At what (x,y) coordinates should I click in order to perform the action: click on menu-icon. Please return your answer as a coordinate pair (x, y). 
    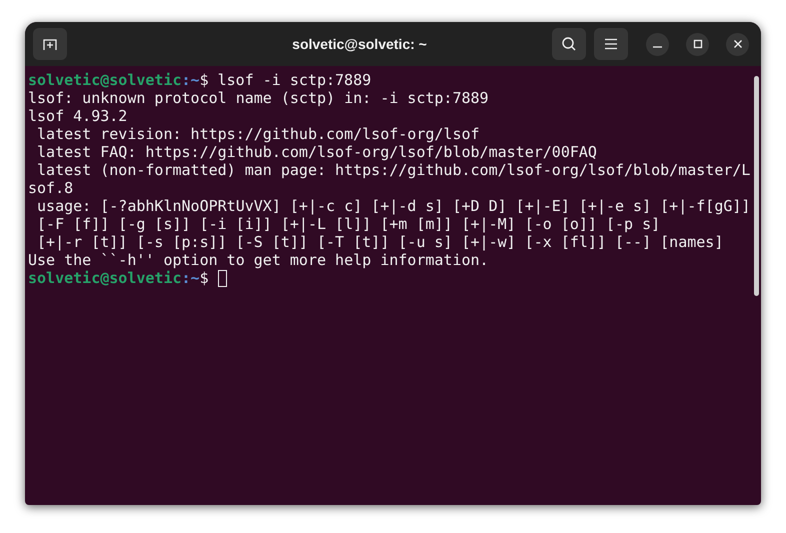
    Looking at the image, I should click on (611, 44).